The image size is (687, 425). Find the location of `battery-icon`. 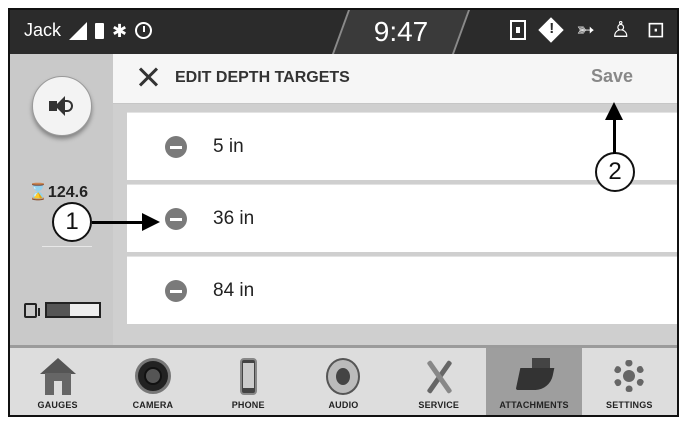

battery-icon is located at coordinates (100, 30).